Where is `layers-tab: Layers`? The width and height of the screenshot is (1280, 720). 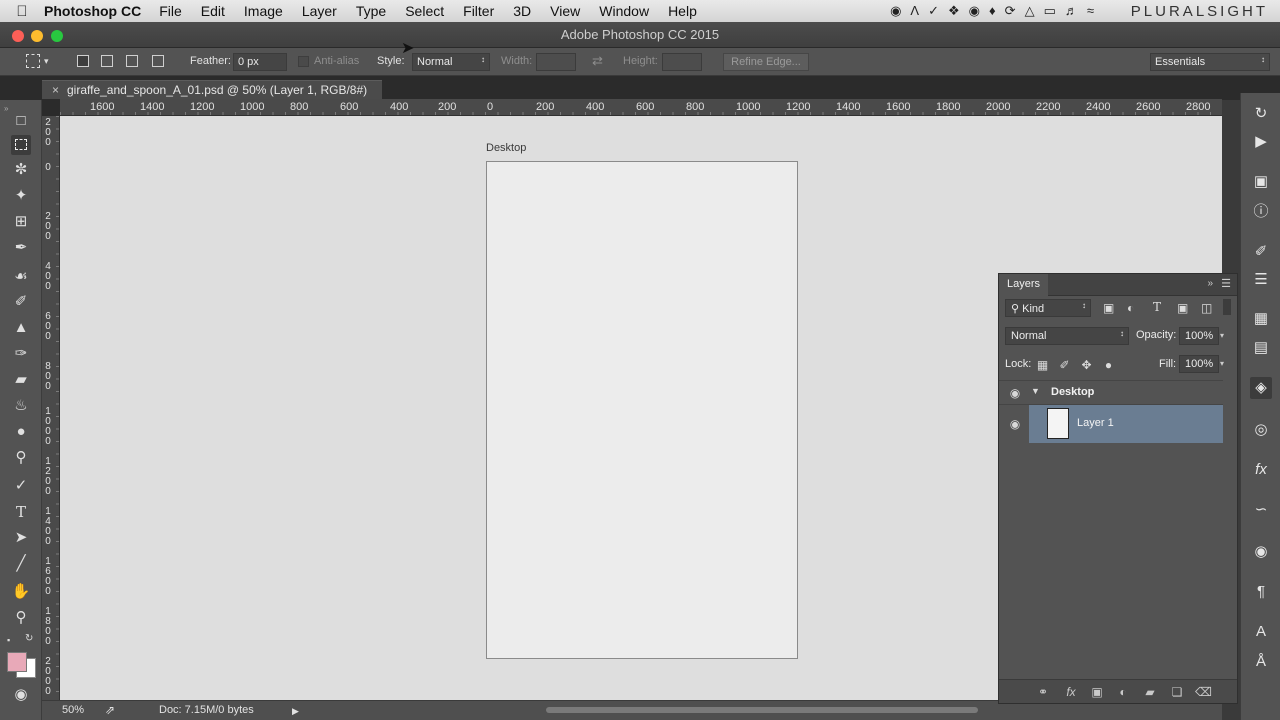
layers-tab: Layers is located at coordinates (1024, 285).